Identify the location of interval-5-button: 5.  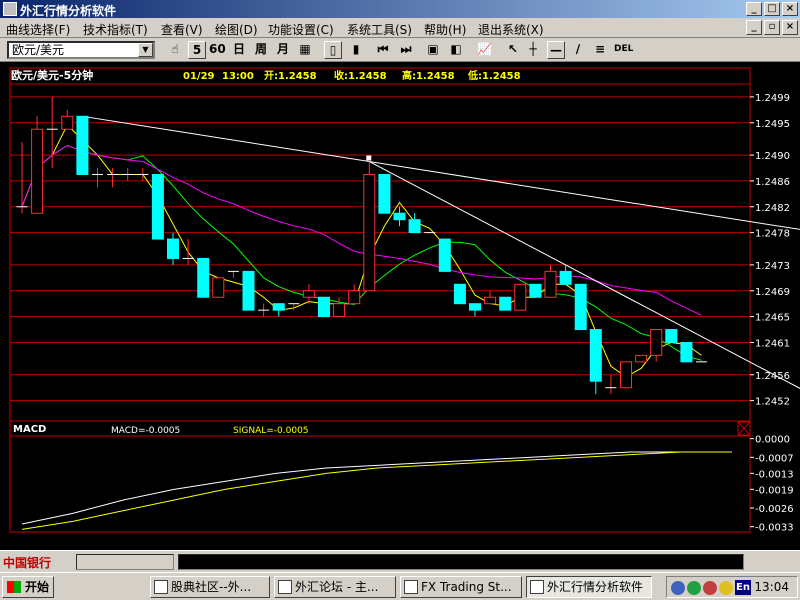
(197, 50).